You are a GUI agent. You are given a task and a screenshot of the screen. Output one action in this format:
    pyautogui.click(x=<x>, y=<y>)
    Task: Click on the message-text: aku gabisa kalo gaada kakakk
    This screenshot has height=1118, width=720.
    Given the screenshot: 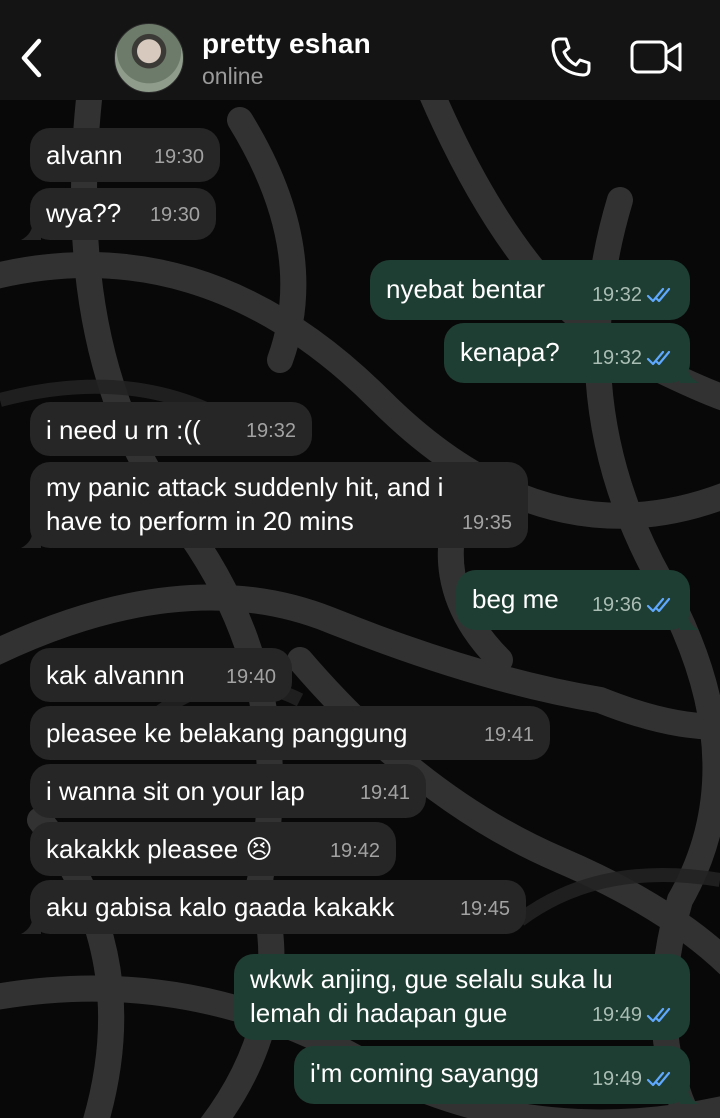 What is the action you would take?
    pyautogui.click(x=220, y=907)
    